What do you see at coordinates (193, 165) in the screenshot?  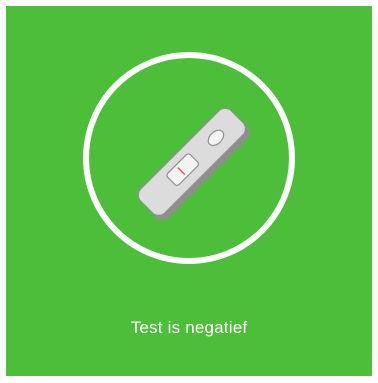 I see `antigen-test-cassette-icon` at bounding box center [193, 165].